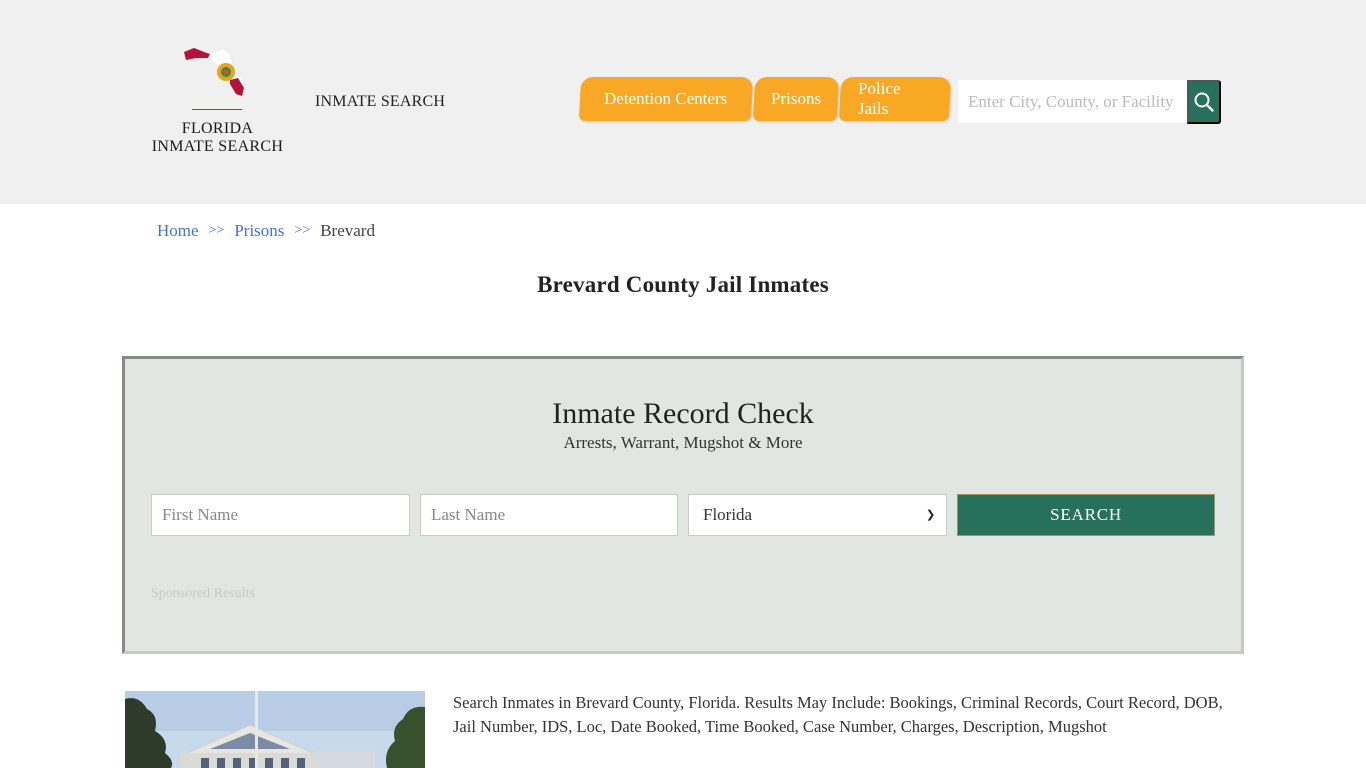 This screenshot has height=768, width=1366. Describe the element at coordinates (1073, 101) in the screenshot. I see `facility-search-input` at that location.